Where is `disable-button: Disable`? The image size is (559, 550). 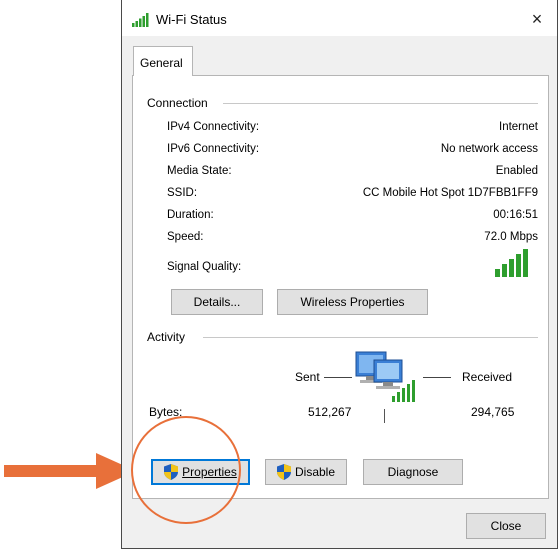 disable-button: Disable is located at coordinates (306, 472).